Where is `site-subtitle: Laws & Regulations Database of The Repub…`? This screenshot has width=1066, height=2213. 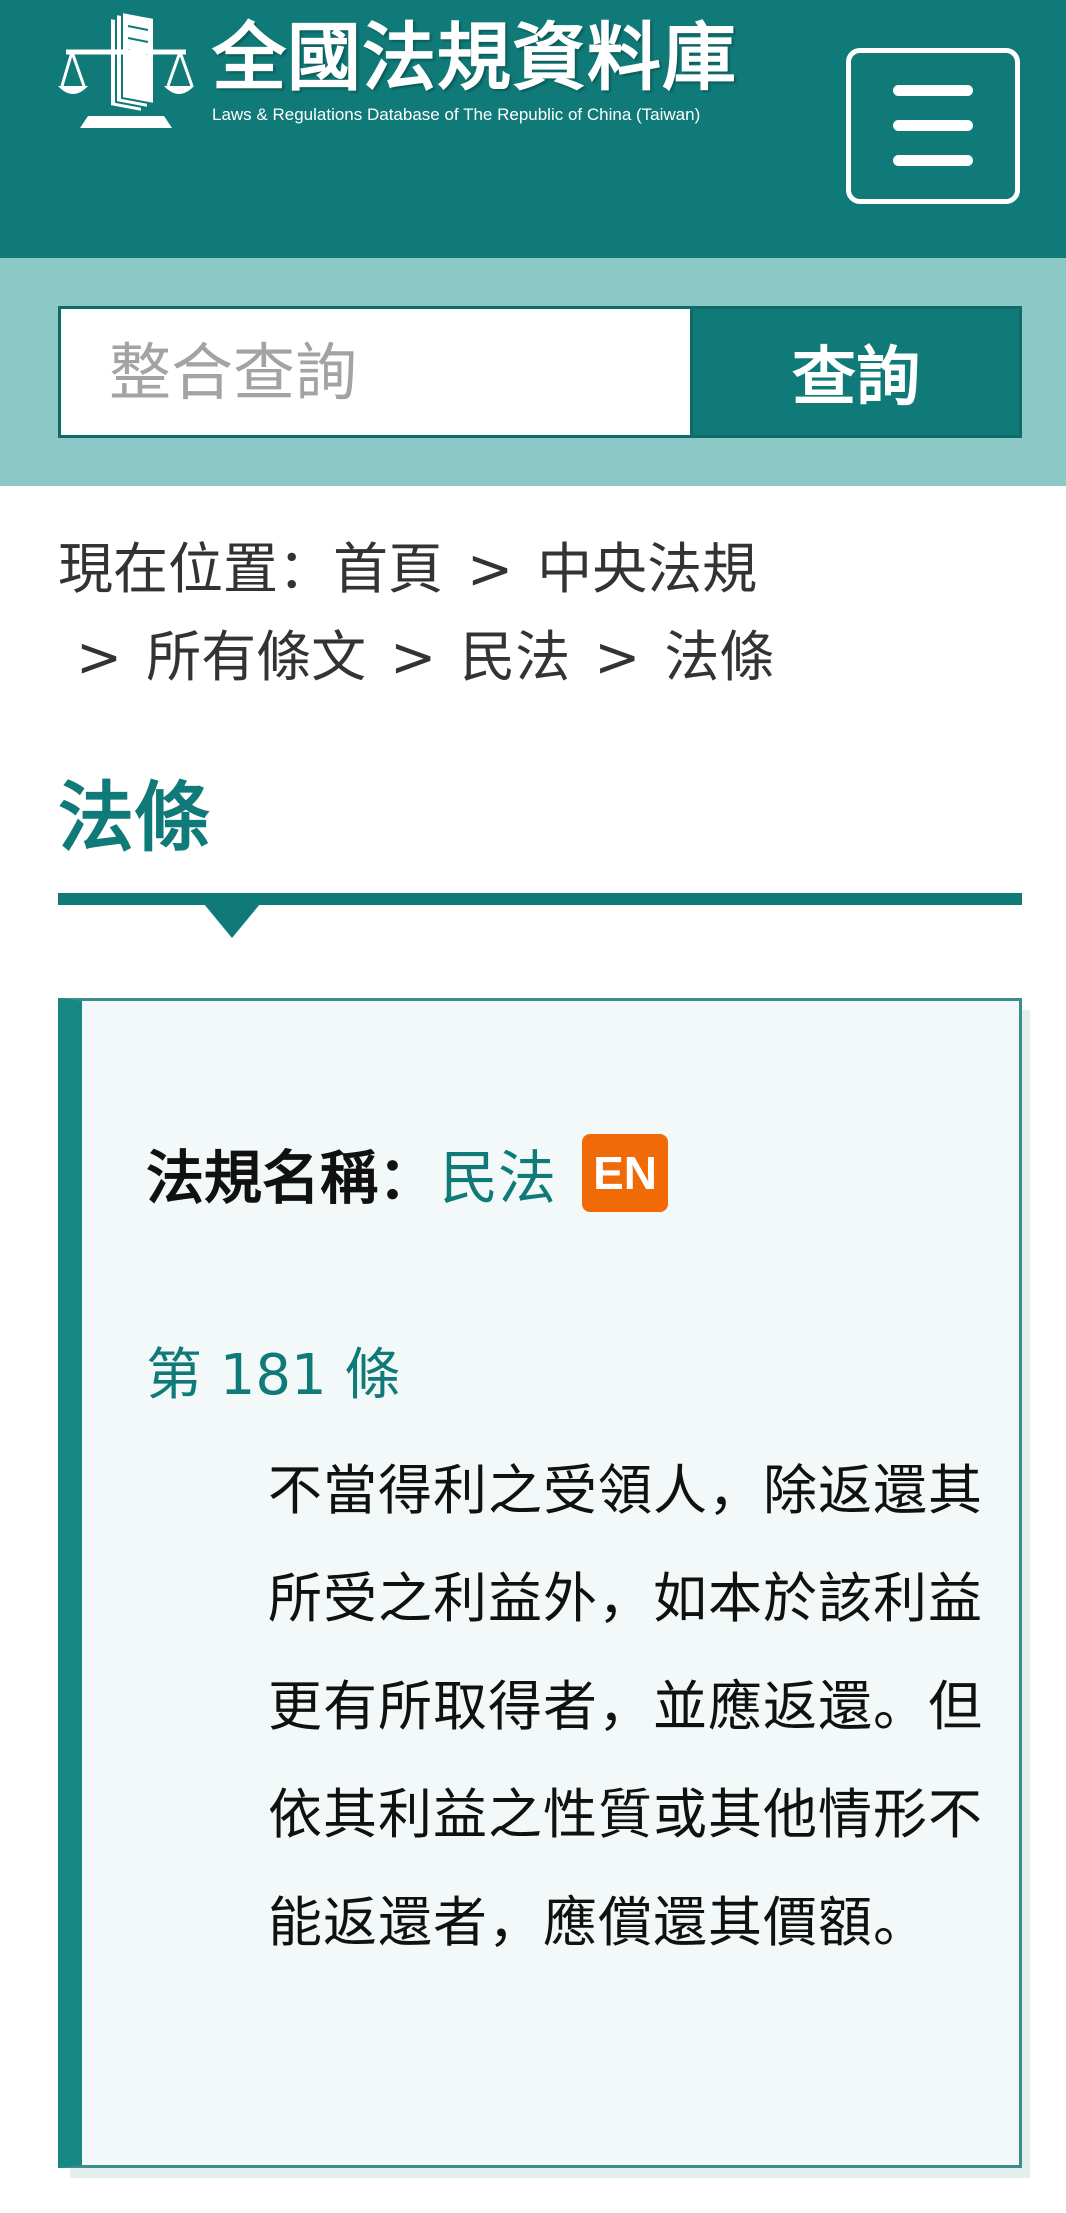 site-subtitle: Laws & Regulations Database of The Repub… is located at coordinates (456, 114).